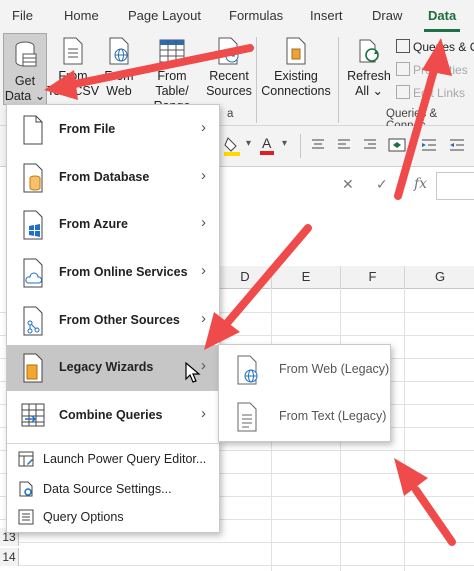 The image size is (474, 571). I want to click on menu-item-combine-queries: Combine Queries ›, so click(113, 416).